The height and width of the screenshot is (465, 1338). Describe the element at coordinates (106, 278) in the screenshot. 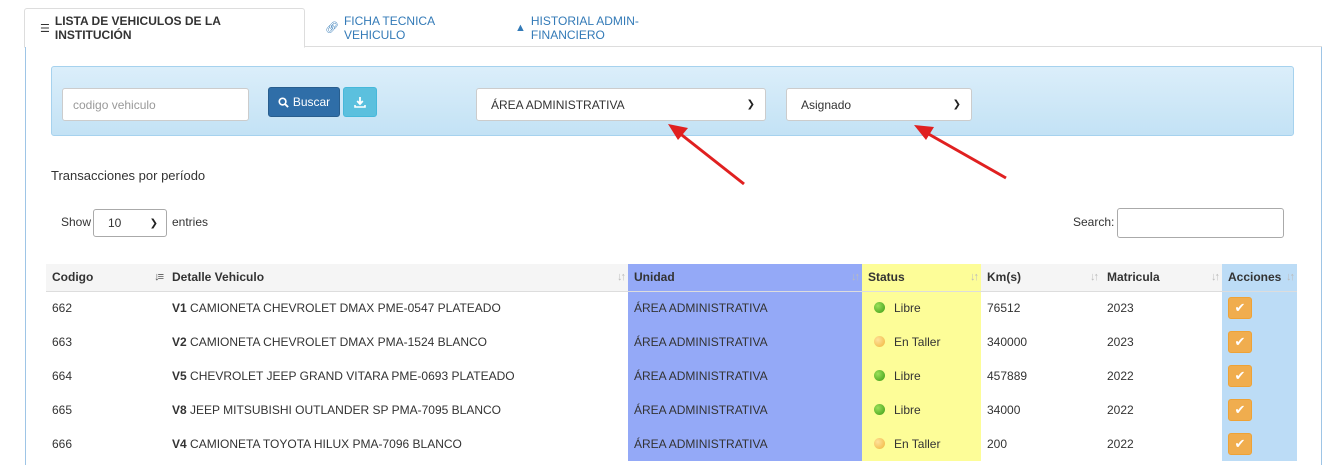

I see `header-codigo: Codigo ↓≡` at that location.